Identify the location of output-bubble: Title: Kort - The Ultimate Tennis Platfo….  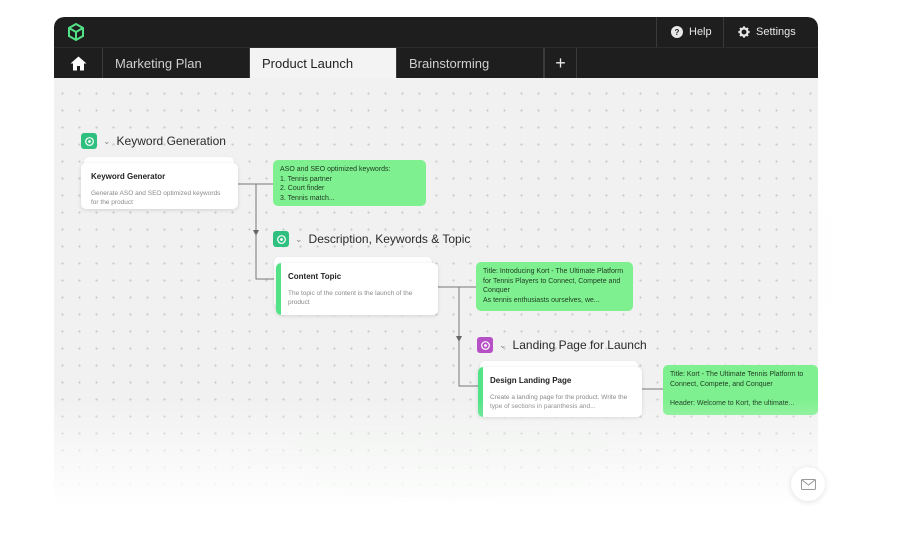
(740, 390).